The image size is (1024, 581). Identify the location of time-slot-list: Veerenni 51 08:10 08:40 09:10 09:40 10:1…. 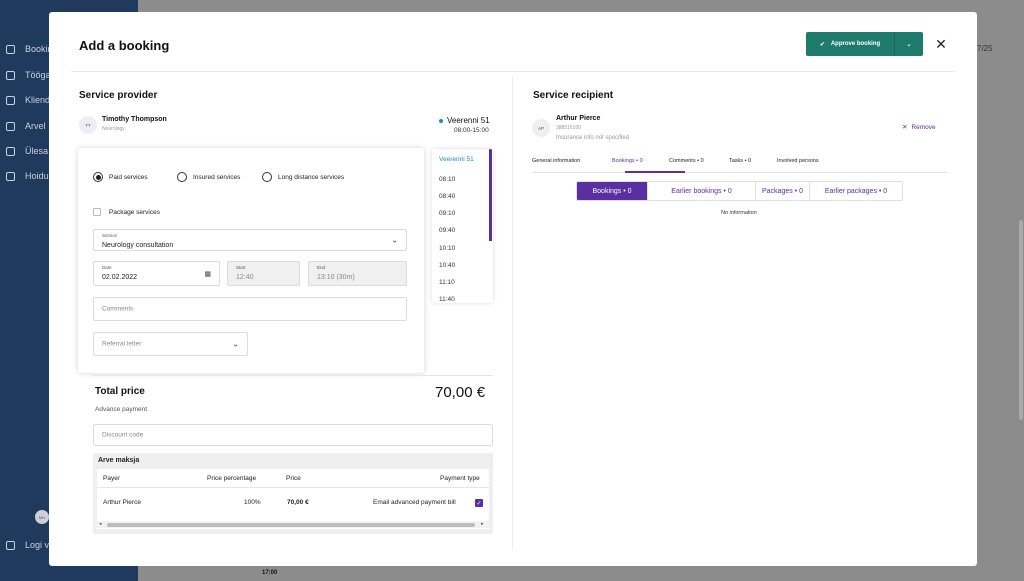
(462, 226).